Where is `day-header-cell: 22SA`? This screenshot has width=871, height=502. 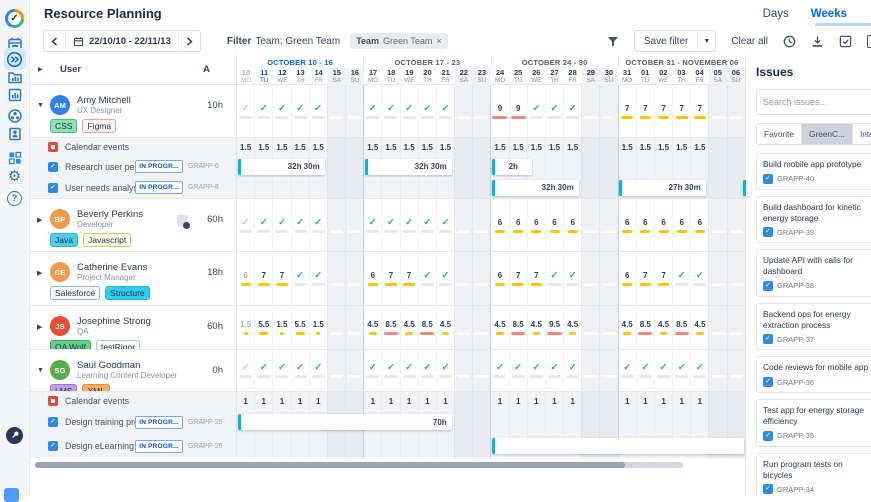
day-header-cell: 22SA is located at coordinates (464, 76).